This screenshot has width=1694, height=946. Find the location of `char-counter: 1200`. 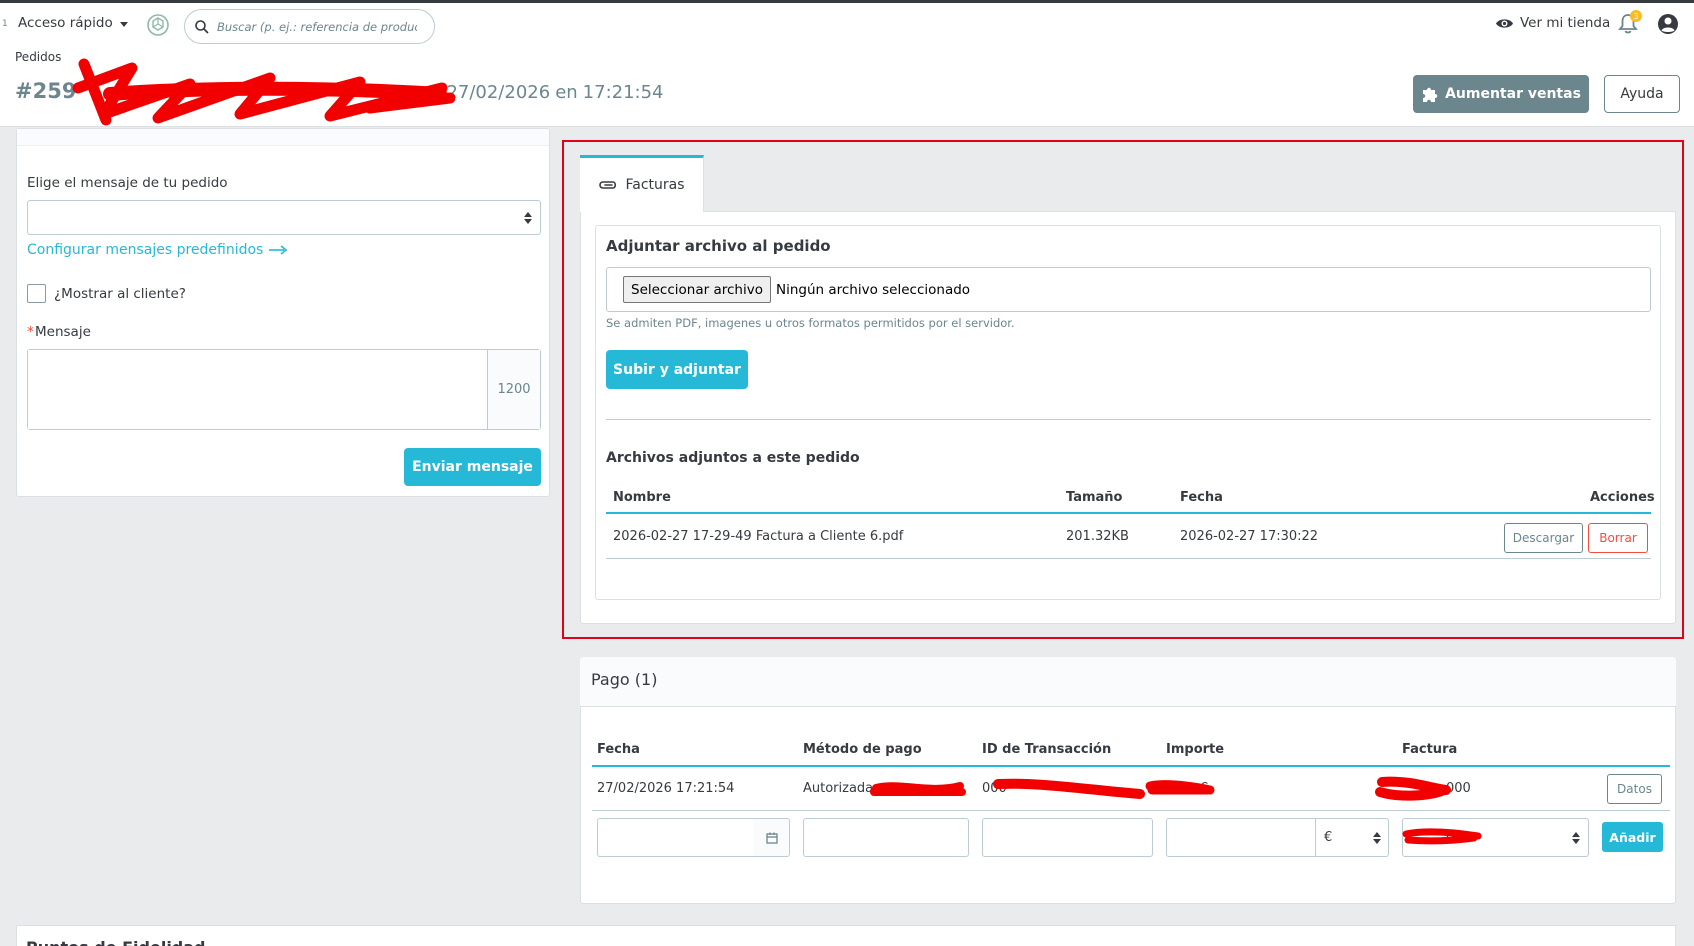

char-counter: 1200 is located at coordinates (513, 389).